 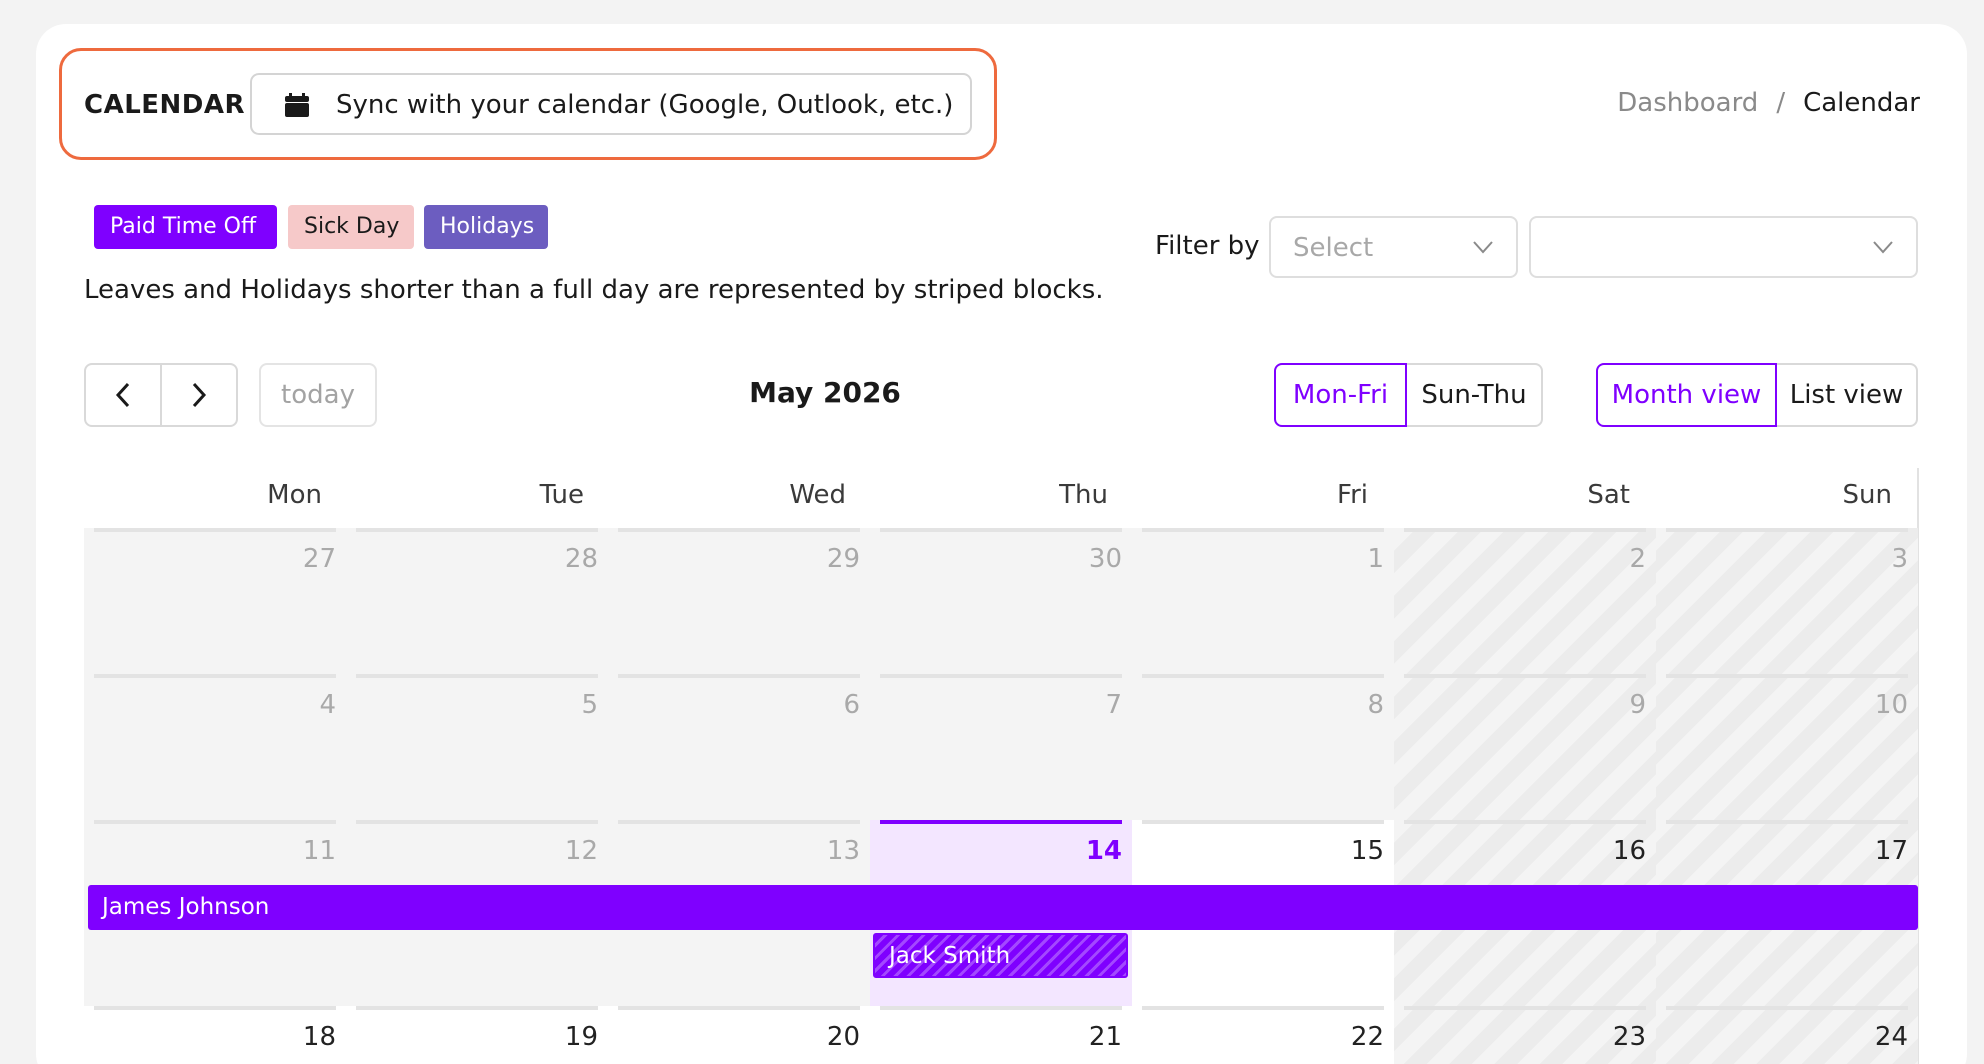 What do you see at coordinates (215, 601) in the screenshot?
I see `day-cell: 27` at bounding box center [215, 601].